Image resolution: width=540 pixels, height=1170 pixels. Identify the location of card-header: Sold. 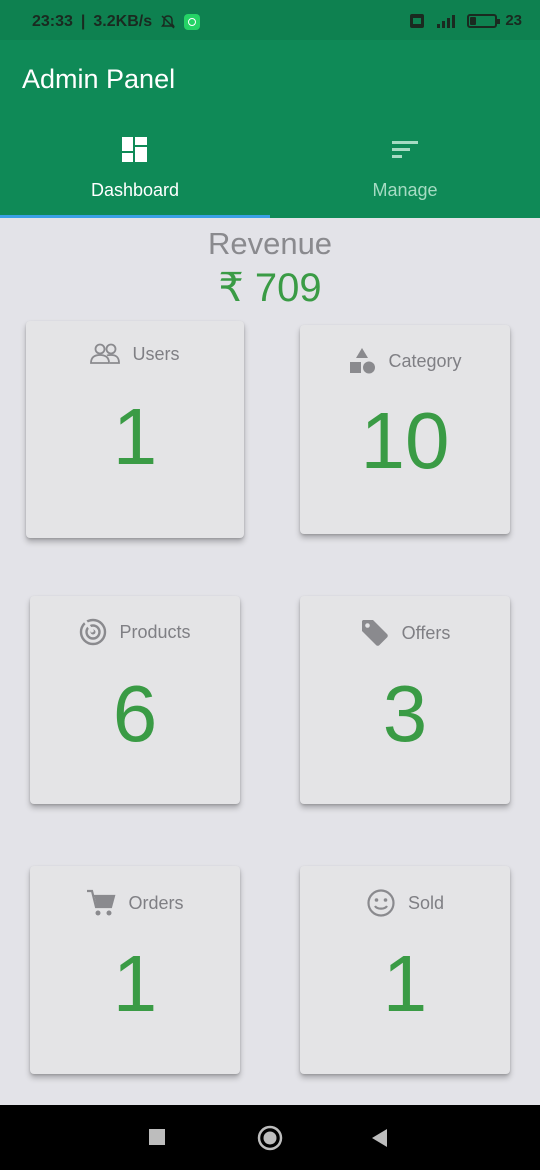
(405, 903).